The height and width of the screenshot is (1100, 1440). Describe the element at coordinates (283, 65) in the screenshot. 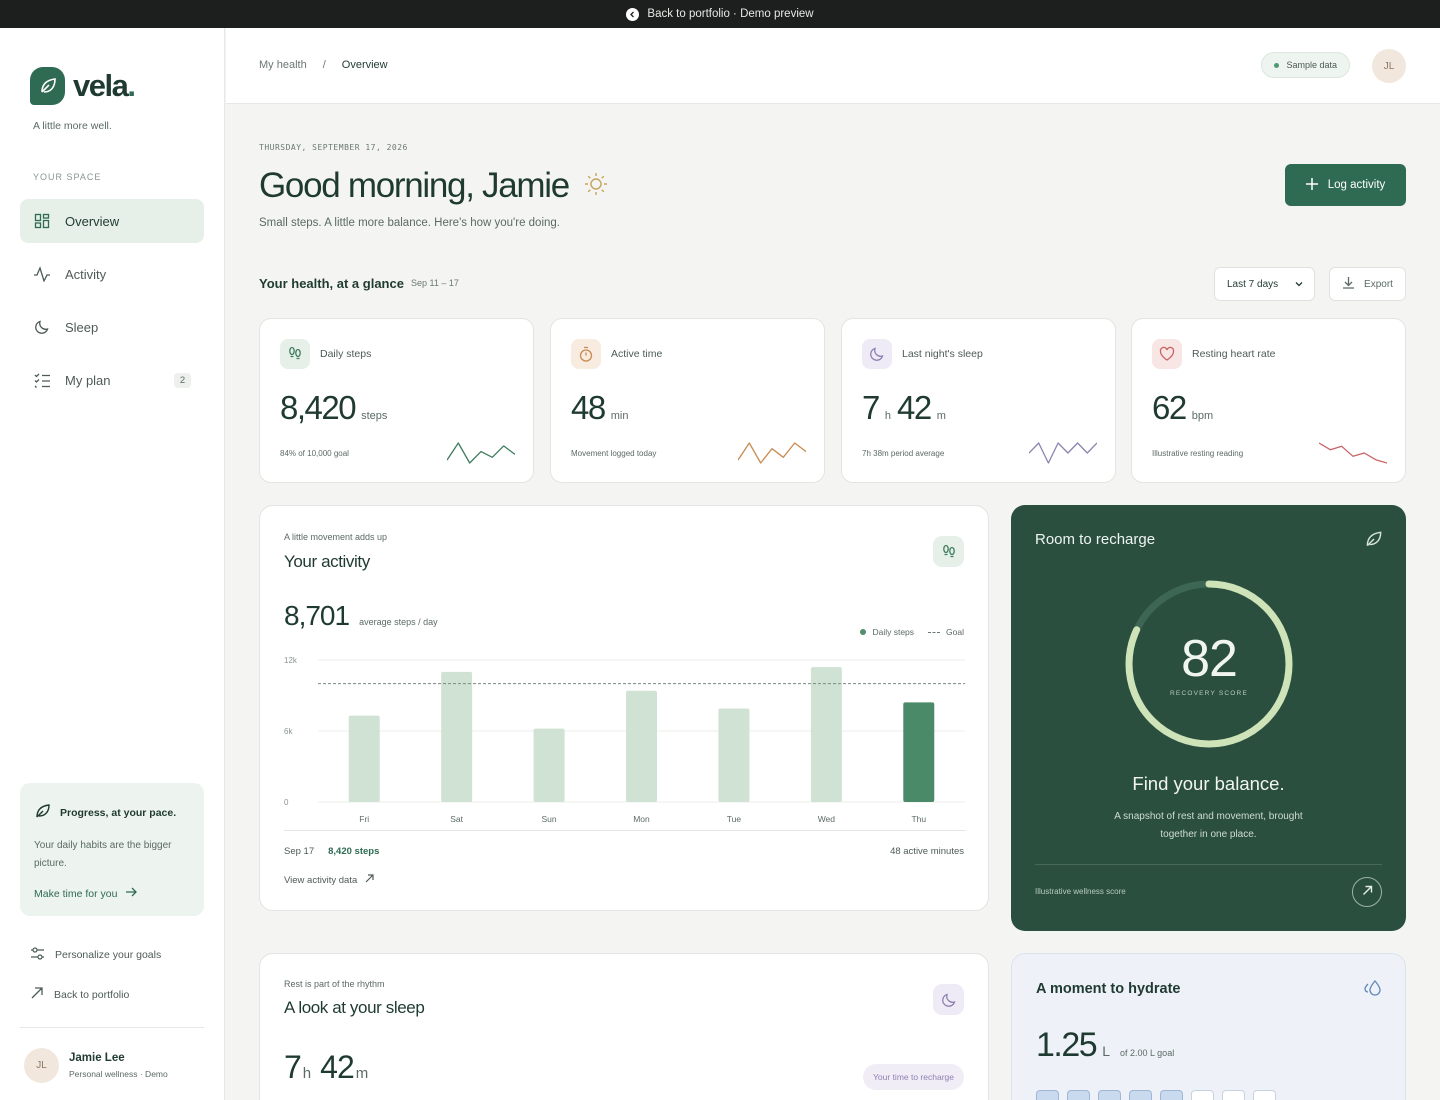

I see `breadcrumb-my-health: My health` at that location.